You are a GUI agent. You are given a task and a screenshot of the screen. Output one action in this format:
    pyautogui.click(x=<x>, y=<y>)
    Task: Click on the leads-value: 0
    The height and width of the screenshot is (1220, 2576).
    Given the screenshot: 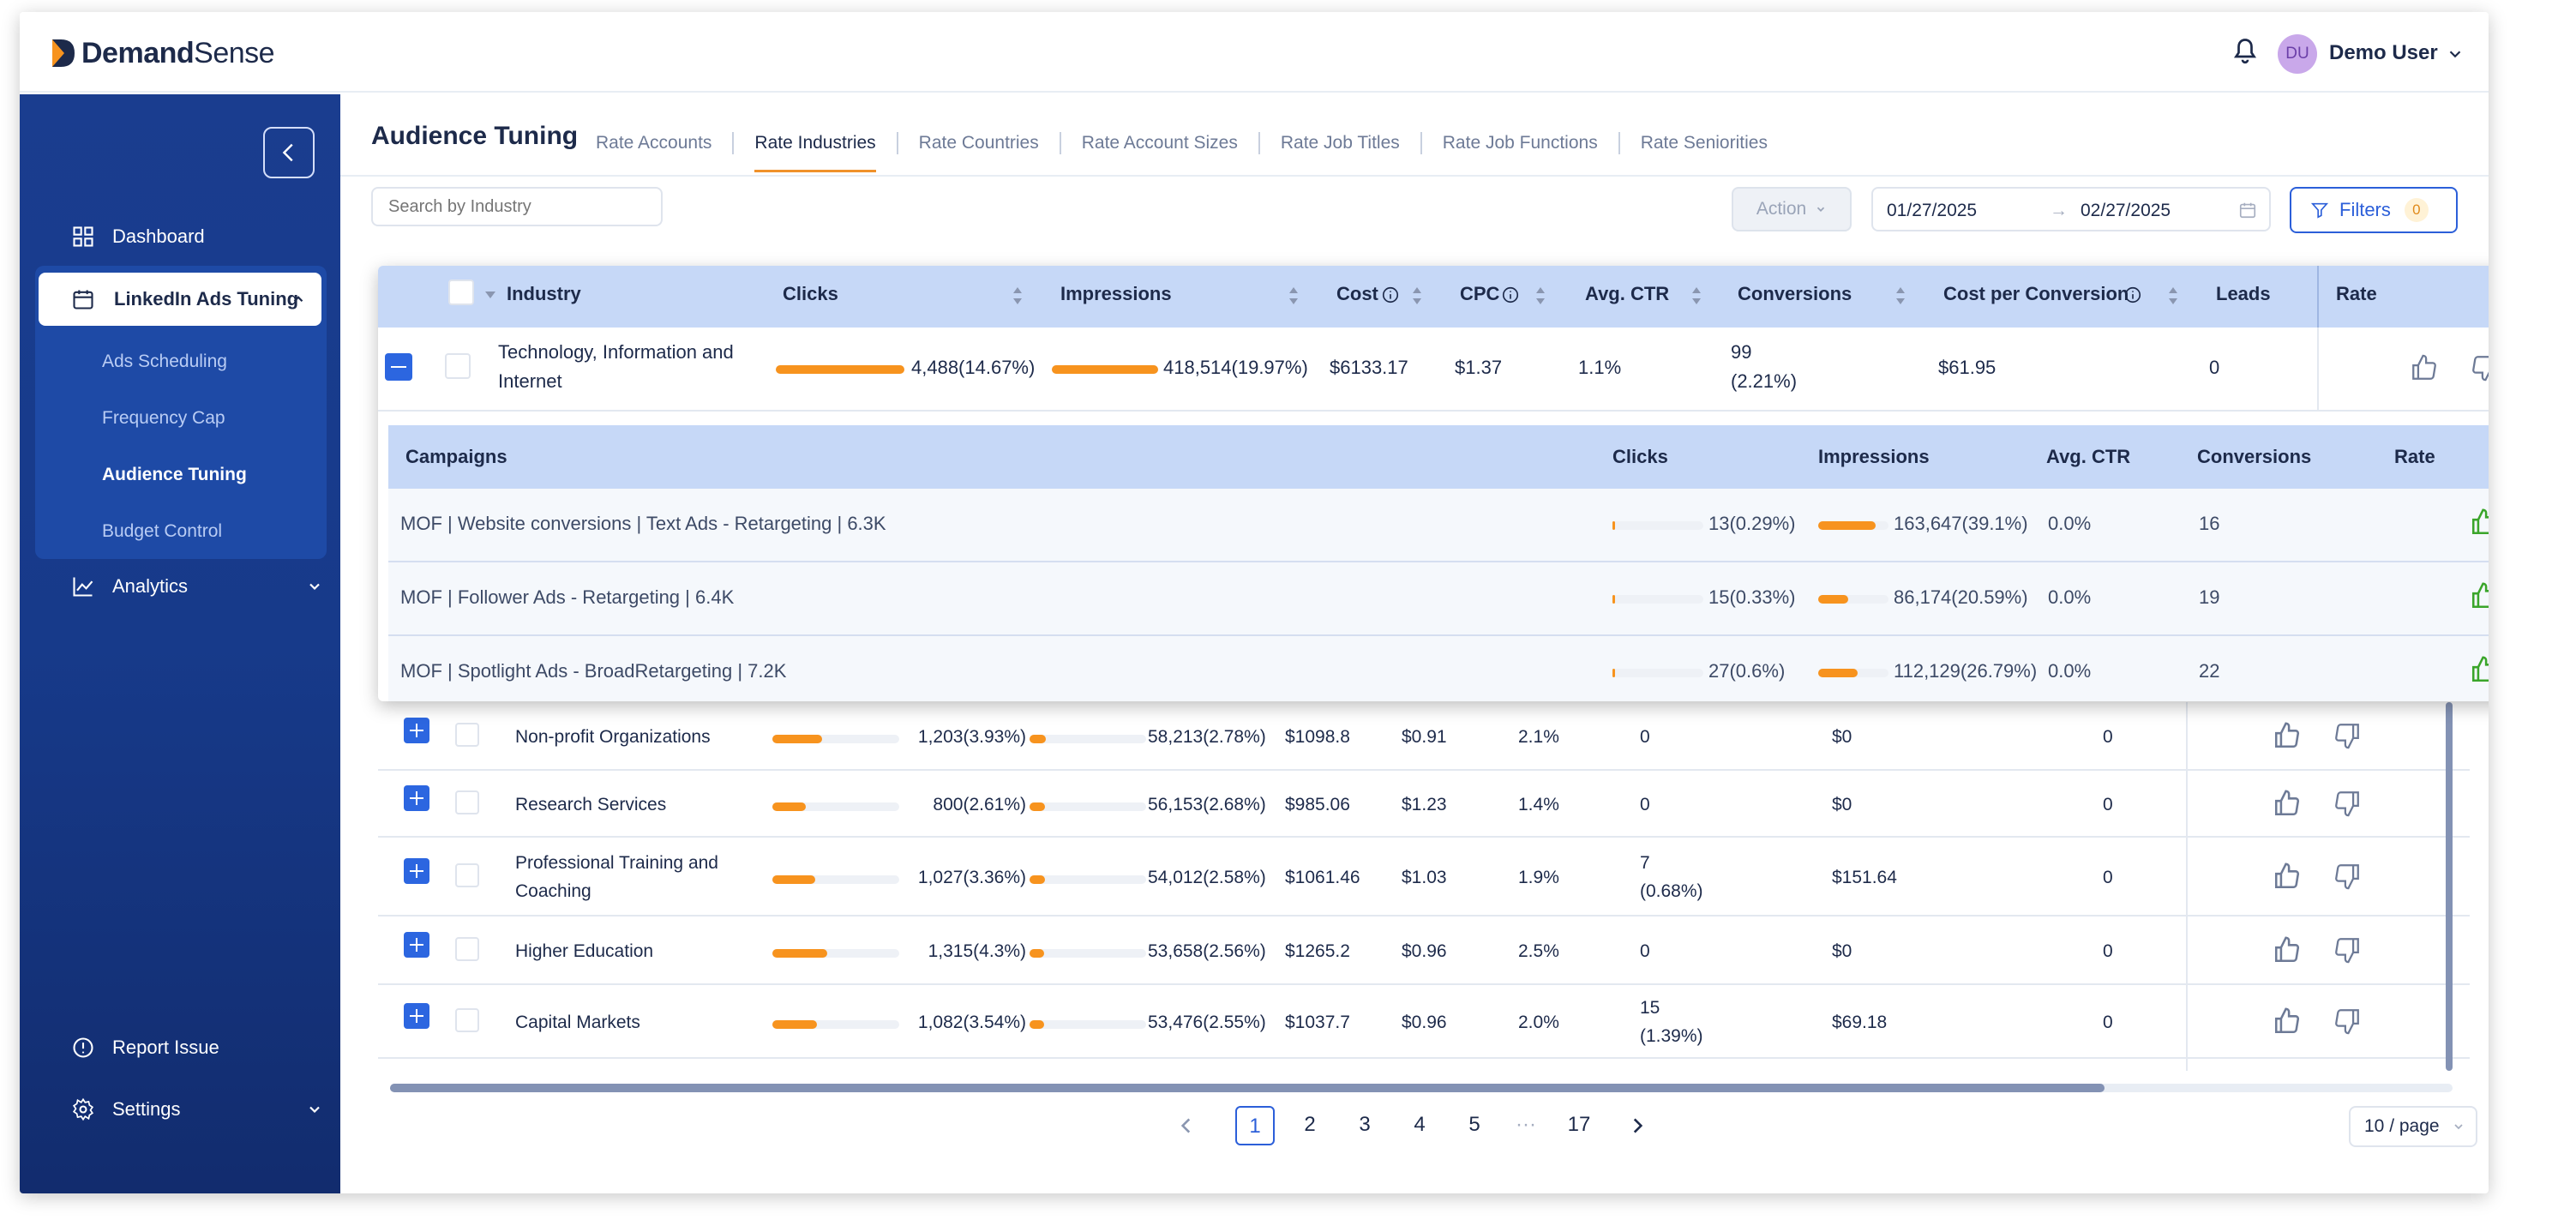 What is the action you would take?
    pyautogui.click(x=2108, y=804)
    